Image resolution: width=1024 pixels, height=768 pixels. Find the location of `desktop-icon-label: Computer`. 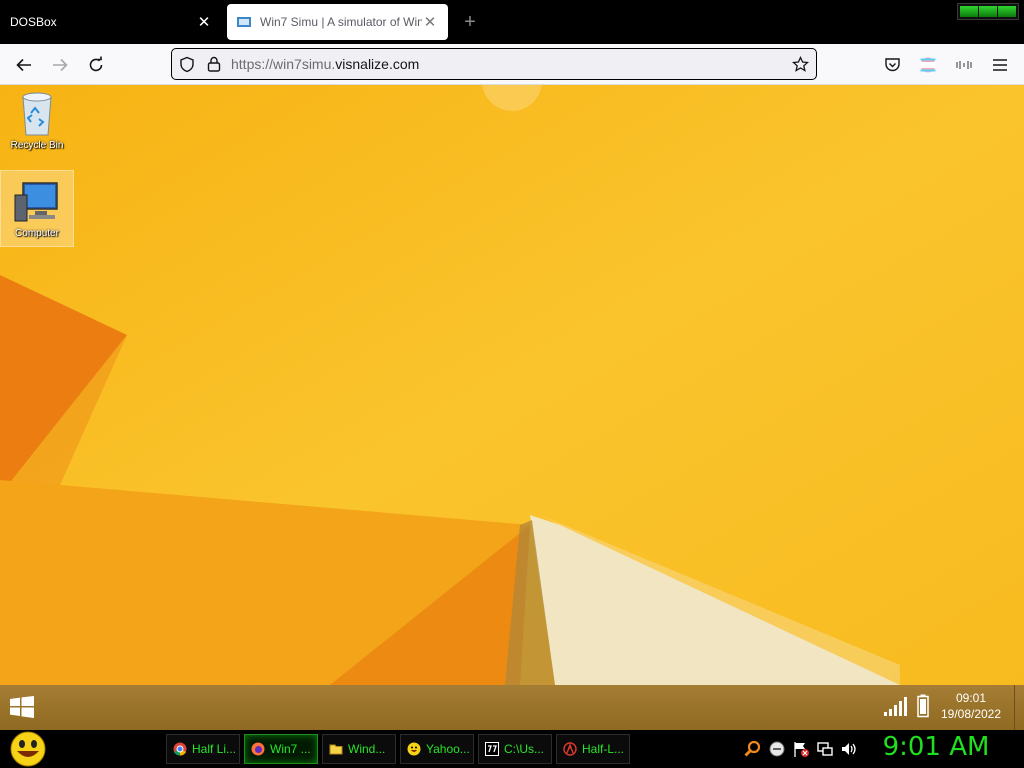

desktop-icon-label: Computer is located at coordinates (37, 233).